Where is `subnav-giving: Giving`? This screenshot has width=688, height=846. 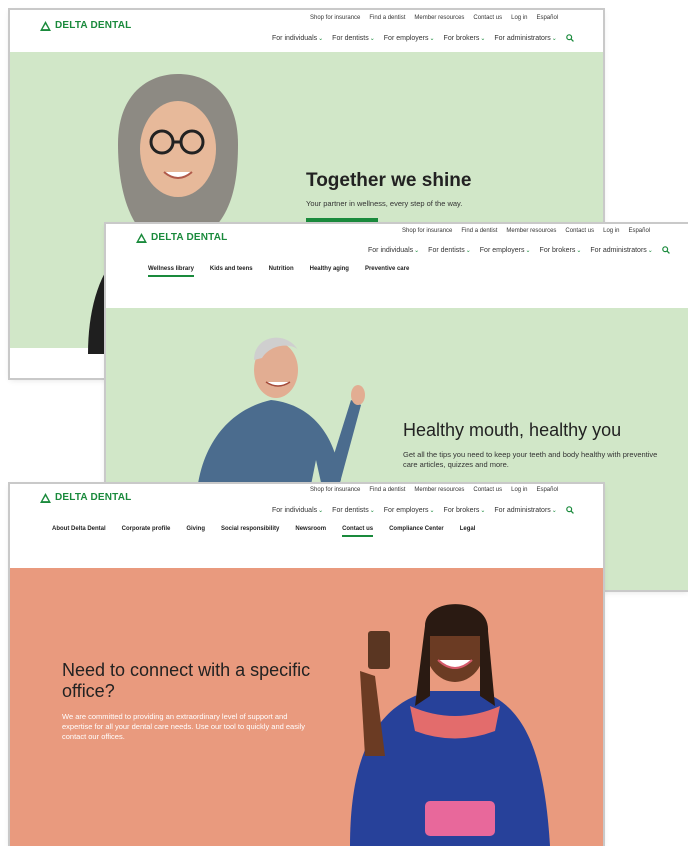
subnav-giving: Giving is located at coordinates (195, 531).